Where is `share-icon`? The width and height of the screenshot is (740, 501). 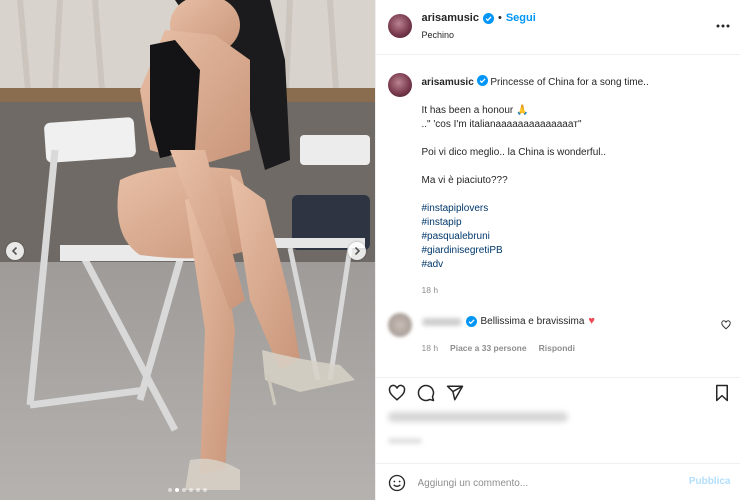 share-icon is located at coordinates (455, 393).